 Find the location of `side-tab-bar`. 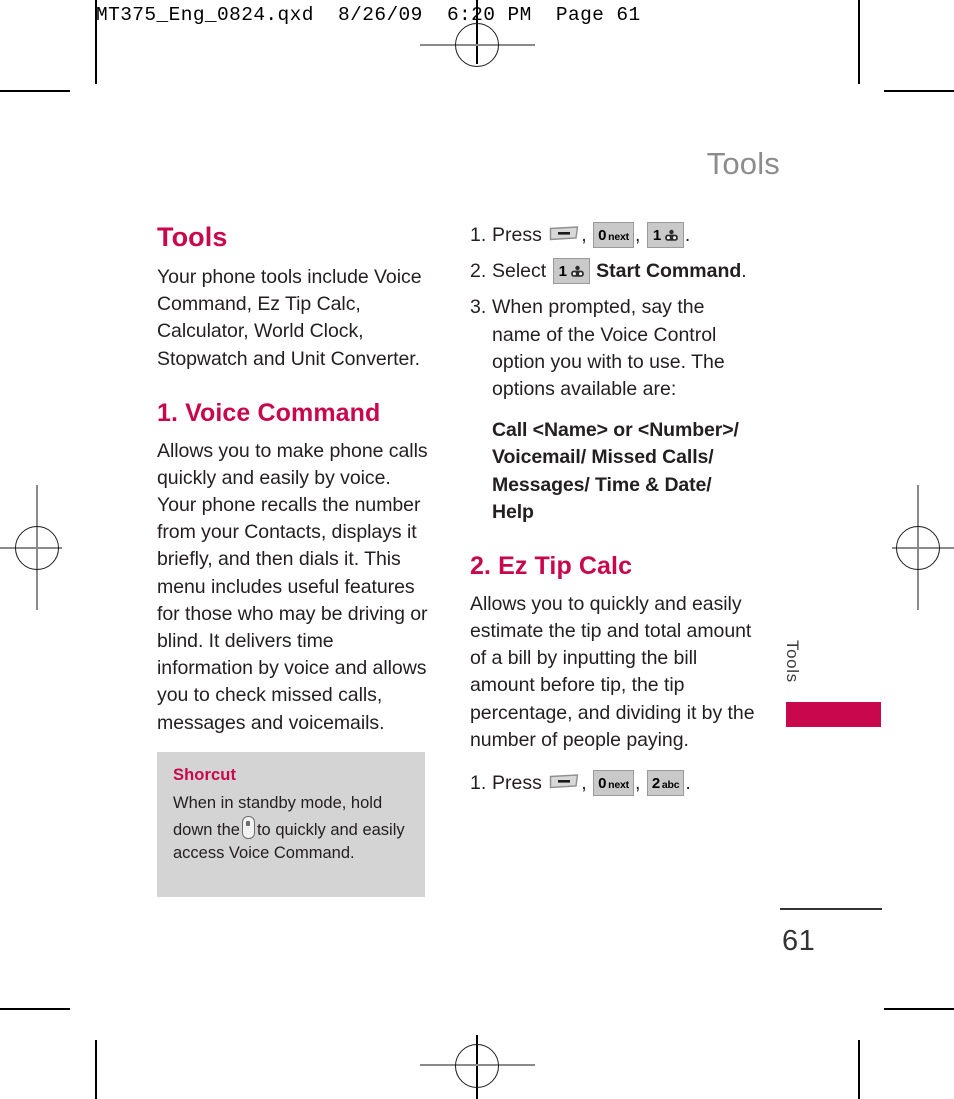

side-tab-bar is located at coordinates (833, 714).